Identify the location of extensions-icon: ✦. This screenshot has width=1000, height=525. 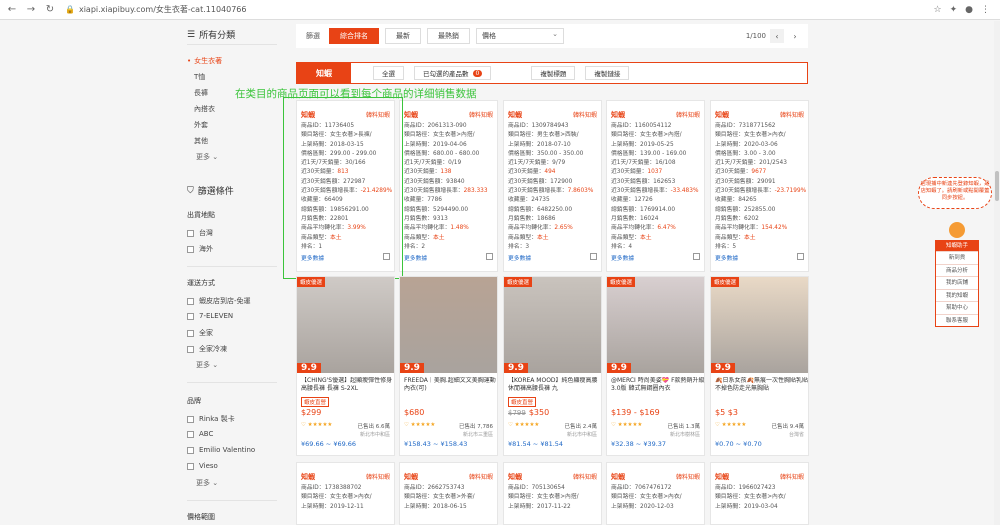
(954, 10).